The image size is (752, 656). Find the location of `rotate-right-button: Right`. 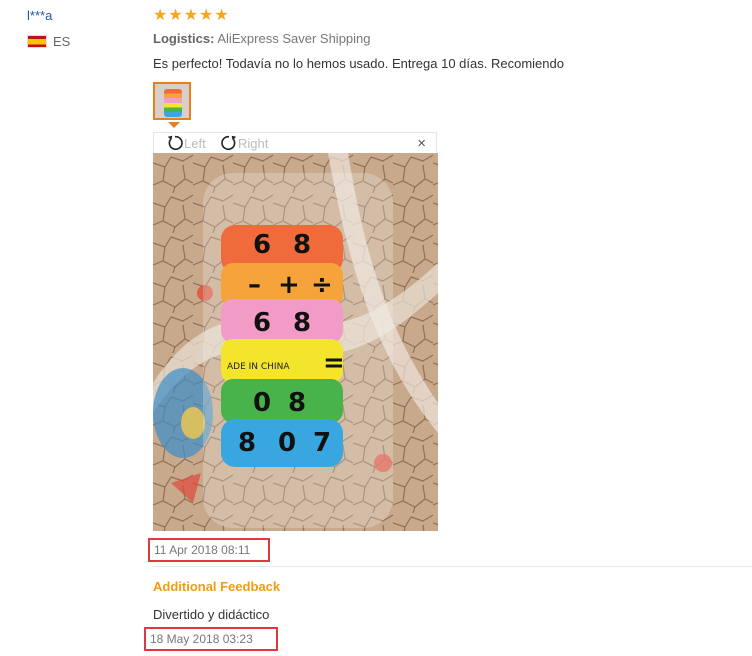

rotate-right-button: Right is located at coordinates (244, 143).